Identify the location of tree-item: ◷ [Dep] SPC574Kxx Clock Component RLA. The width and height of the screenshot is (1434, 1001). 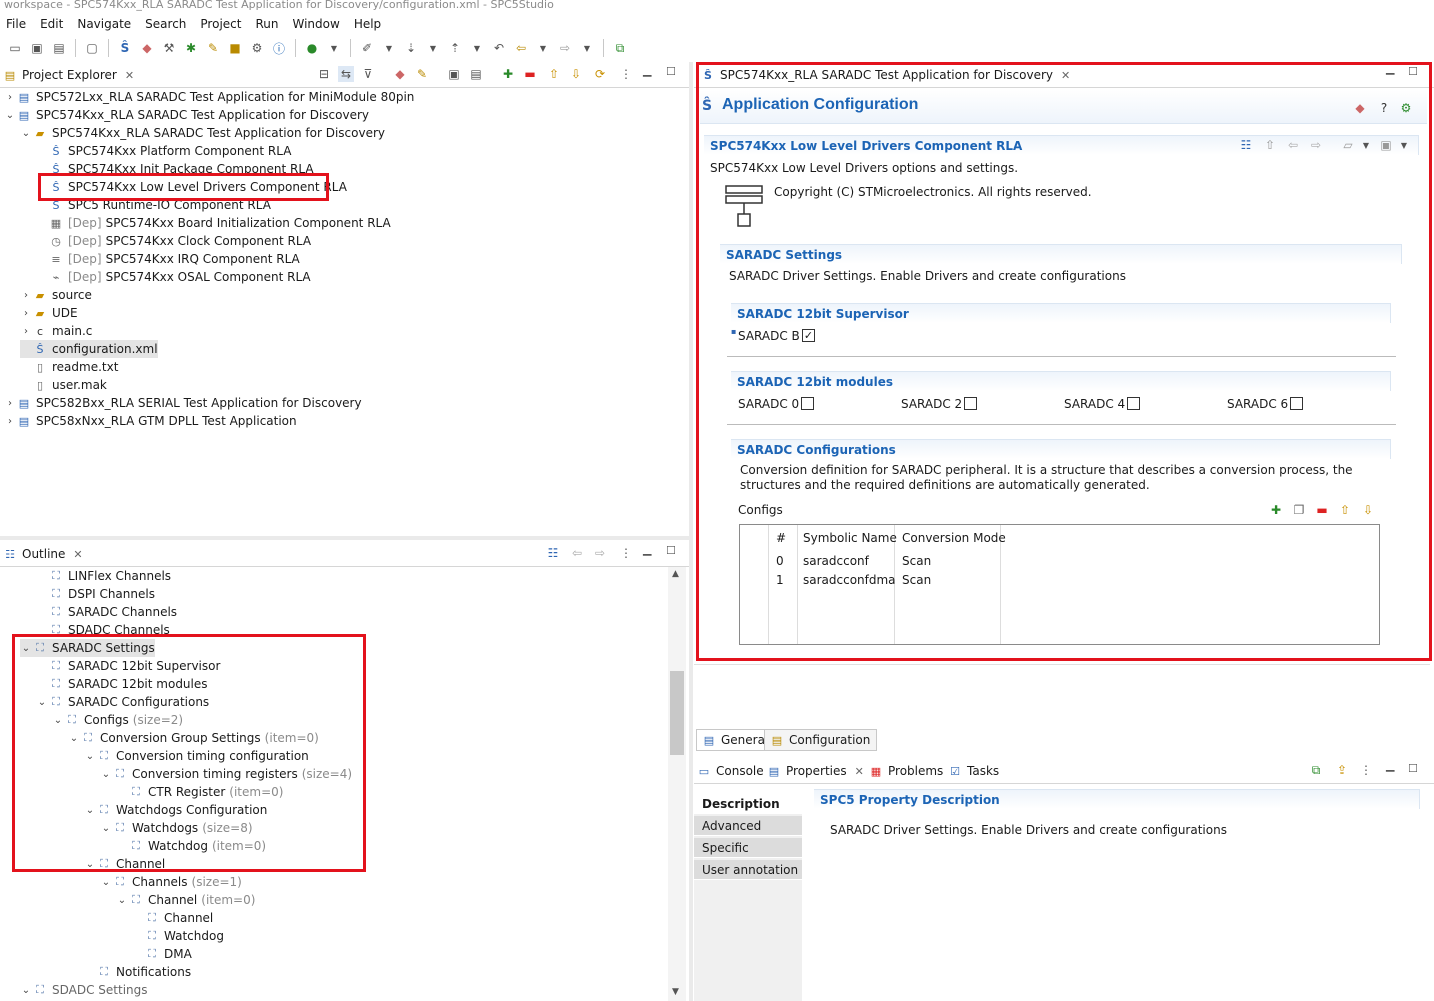
(173, 241).